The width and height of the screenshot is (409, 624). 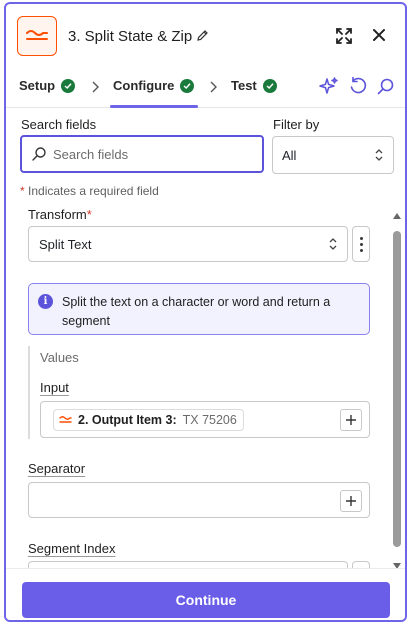 I want to click on pencil-icon, so click(x=202, y=38).